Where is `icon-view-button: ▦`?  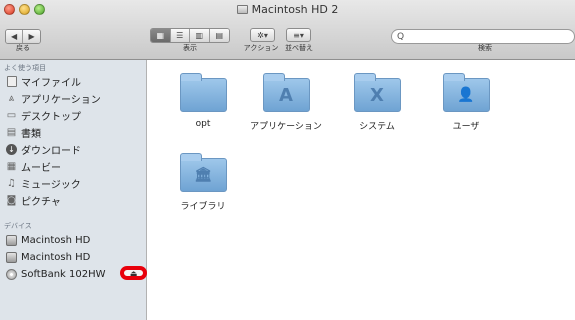 icon-view-button: ▦ is located at coordinates (161, 35).